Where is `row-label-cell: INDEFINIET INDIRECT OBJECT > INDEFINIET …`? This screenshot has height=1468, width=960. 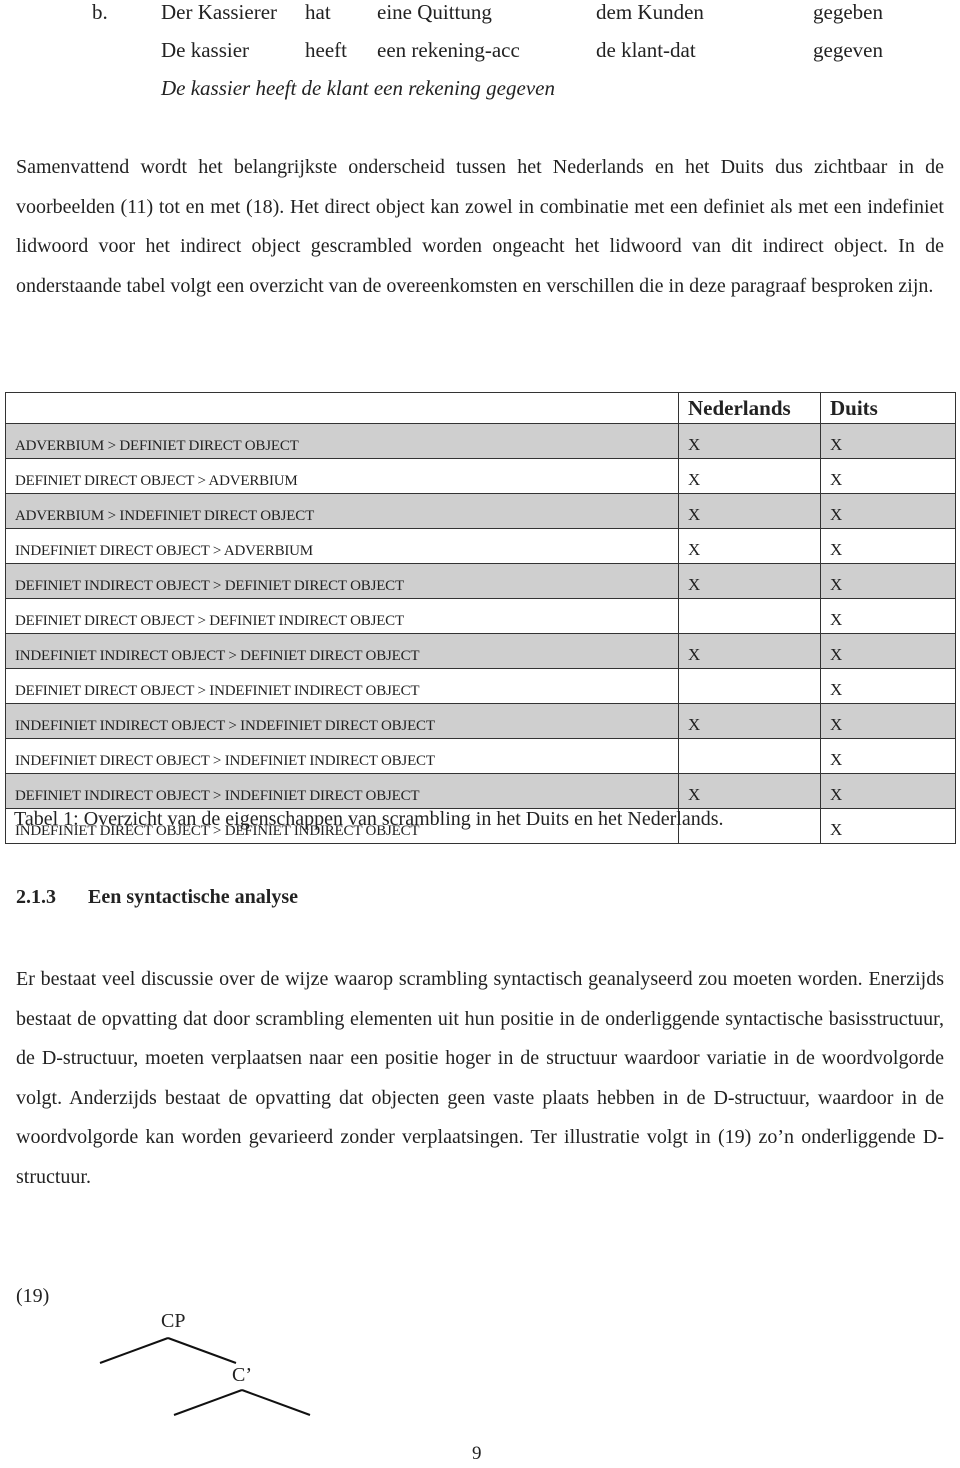
row-label-cell: INDEFINIET INDIRECT OBJECT > INDEFINIET … is located at coordinates (342, 721).